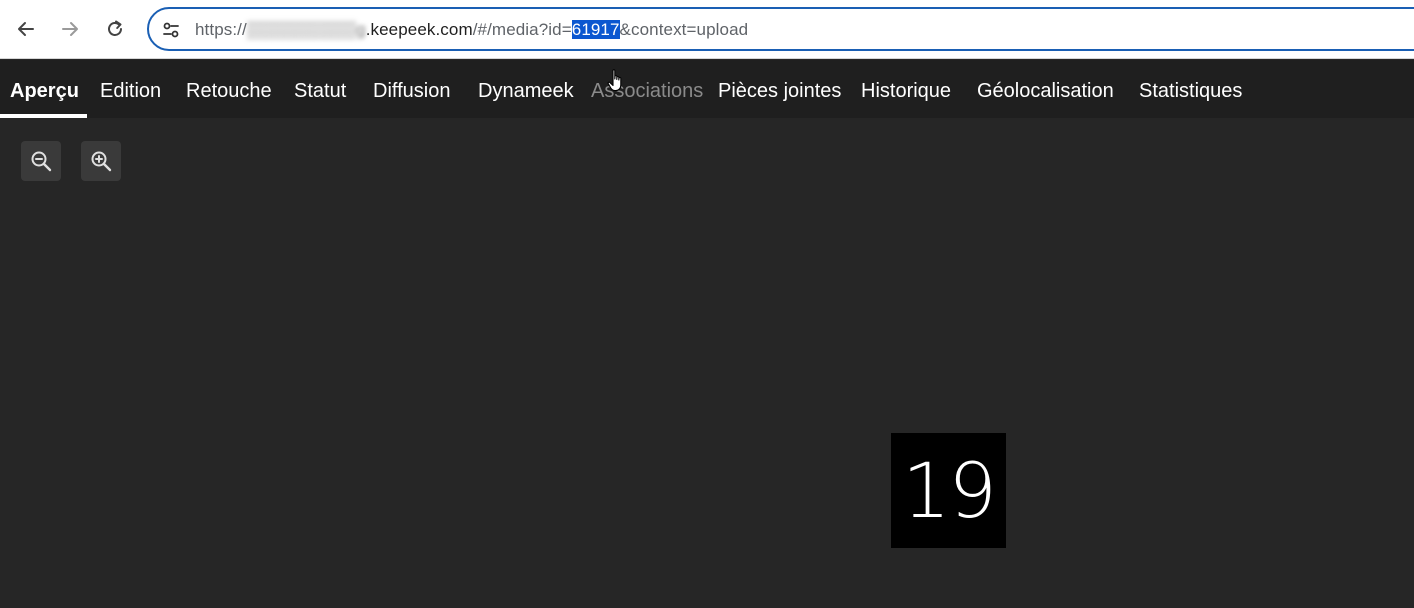 Image resolution: width=1414 pixels, height=608 pixels. What do you see at coordinates (419, 29) in the screenshot?
I see `url-domain: .keepeek.com` at bounding box center [419, 29].